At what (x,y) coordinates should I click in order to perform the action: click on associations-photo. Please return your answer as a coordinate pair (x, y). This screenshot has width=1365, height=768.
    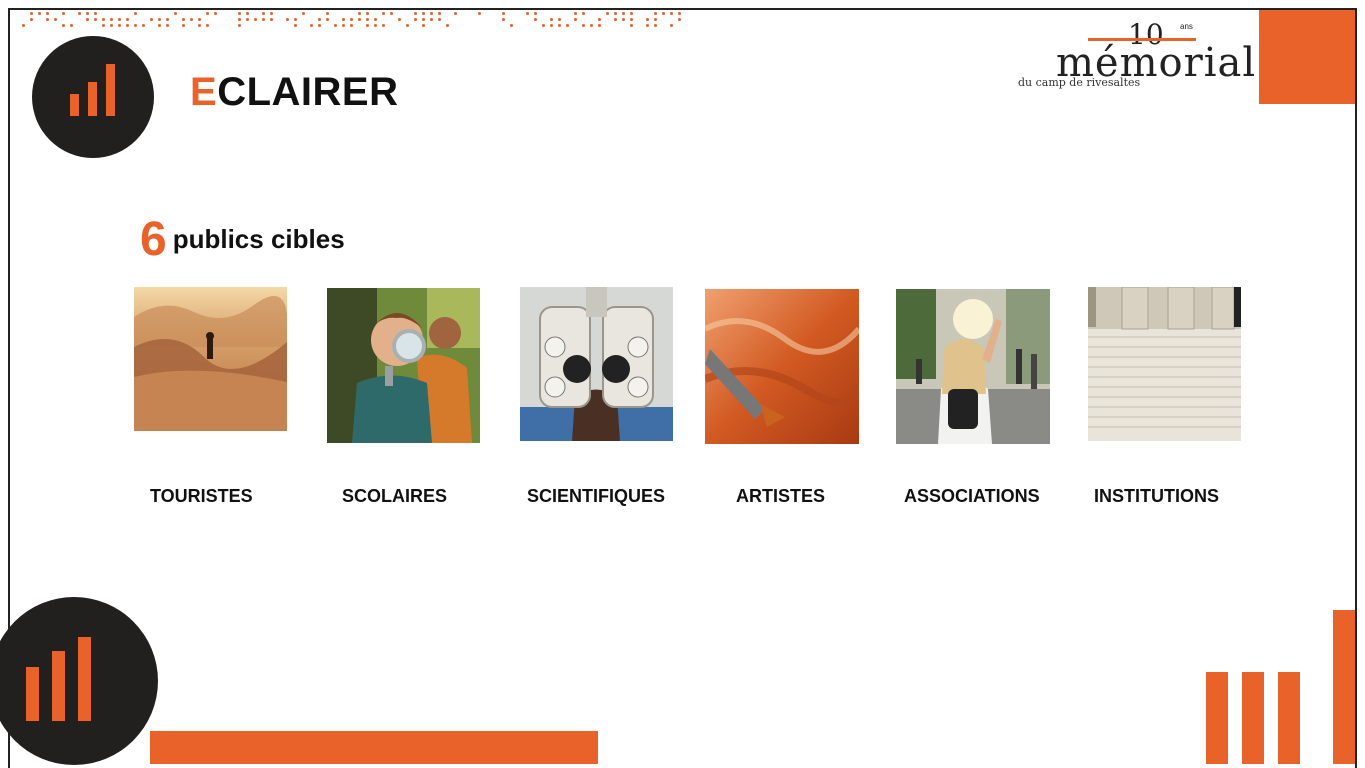
    Looking at the image, I should click on (973, 366).